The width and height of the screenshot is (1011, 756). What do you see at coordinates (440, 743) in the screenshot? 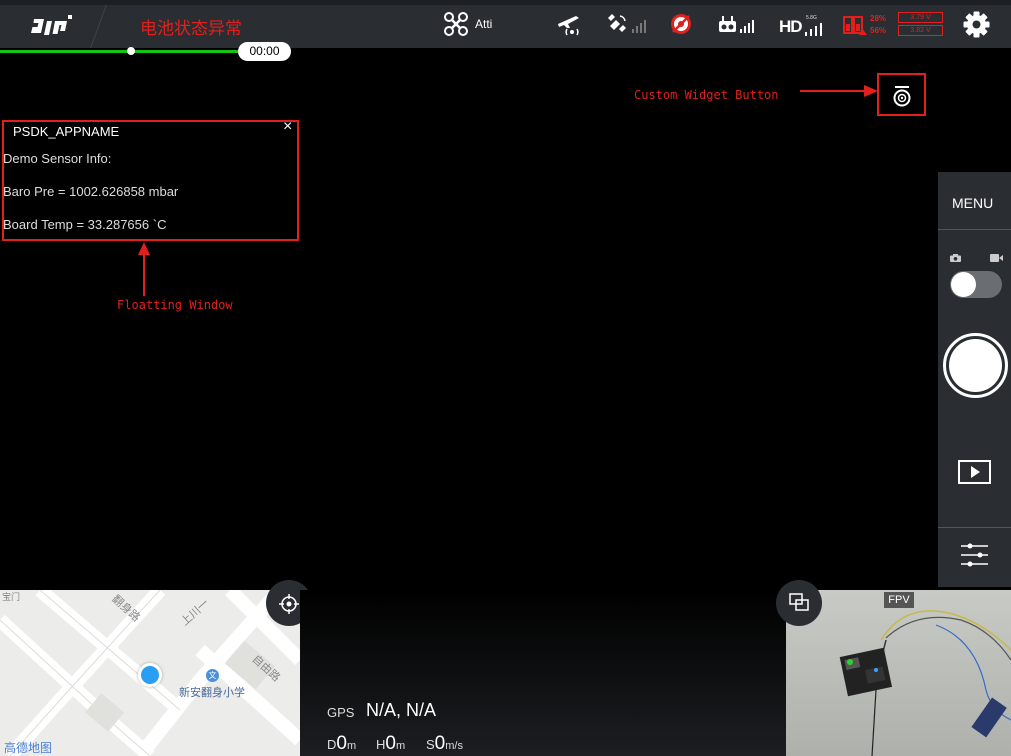
I see `speed-value: 0` at bounding box center [440, 743].